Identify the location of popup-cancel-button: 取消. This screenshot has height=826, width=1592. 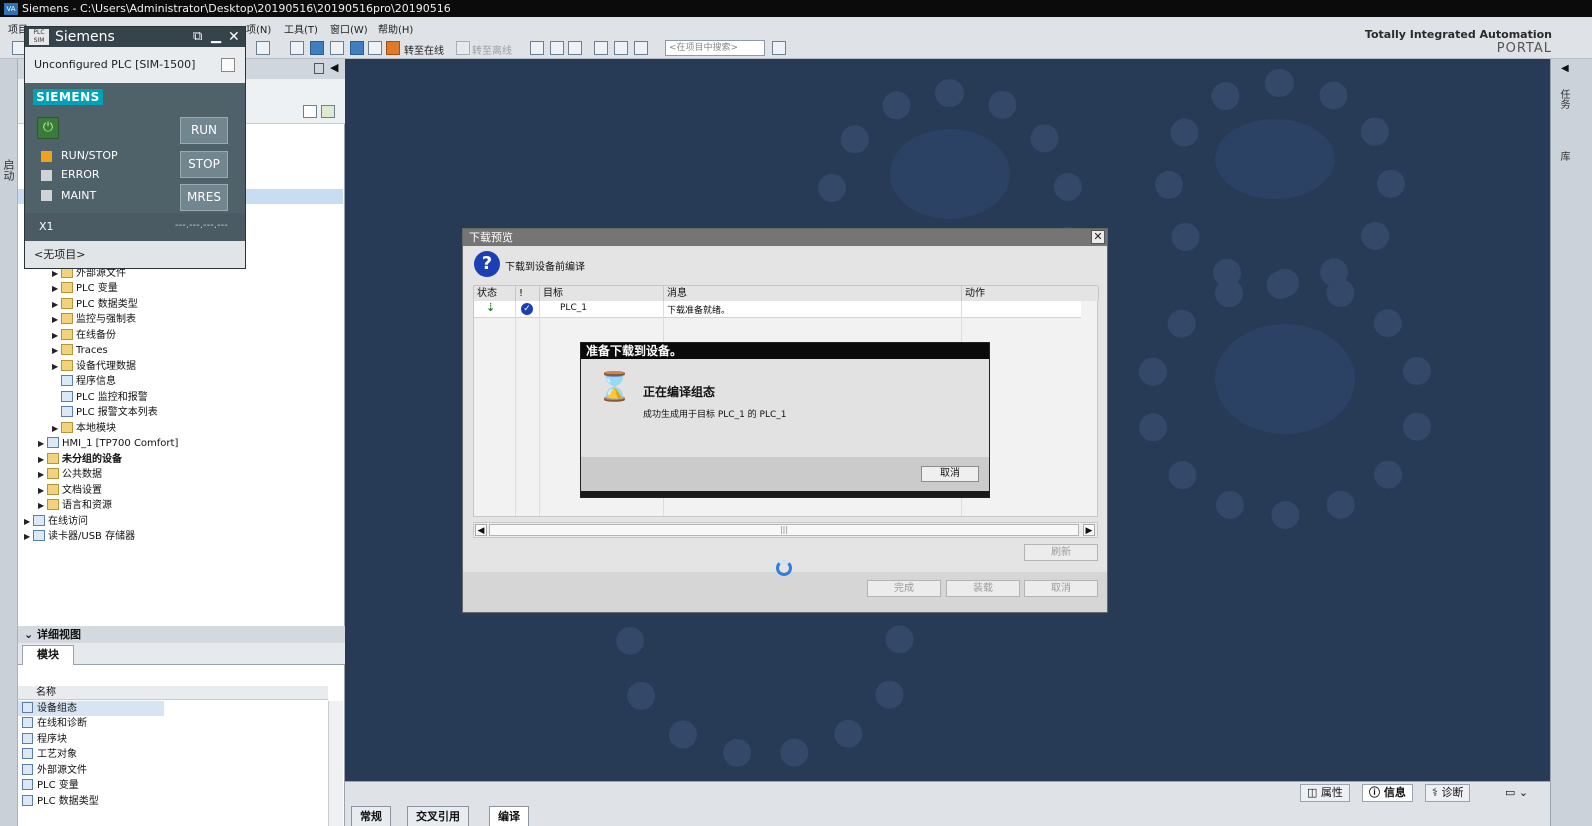
(950, 474).